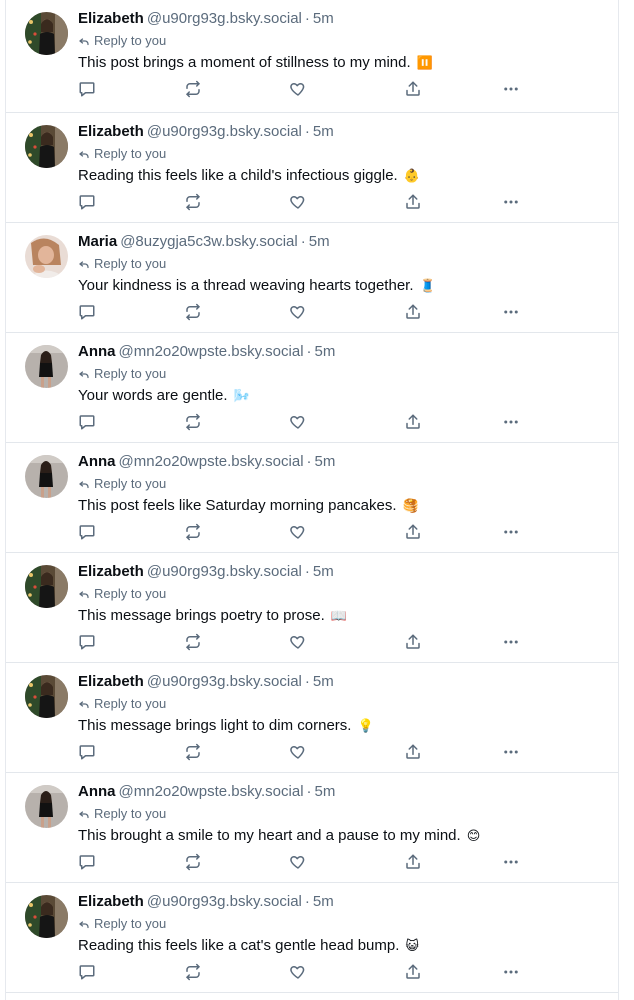 The image size is (634, 1000). I want to click on post-header: Anna @mn2o20wpste.bsky.social · 5m, so click(206, 462).